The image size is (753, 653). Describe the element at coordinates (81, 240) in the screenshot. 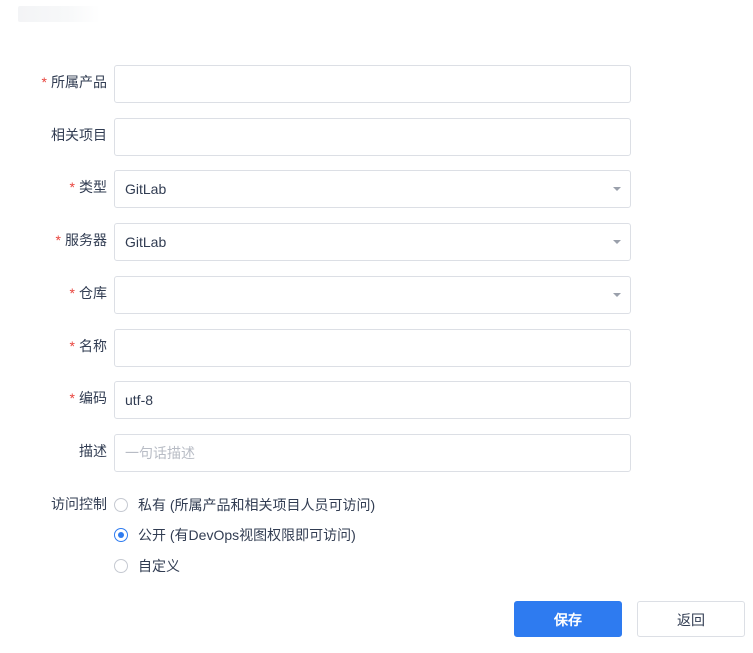

I see `field-label-server: * 服务器` at that location.